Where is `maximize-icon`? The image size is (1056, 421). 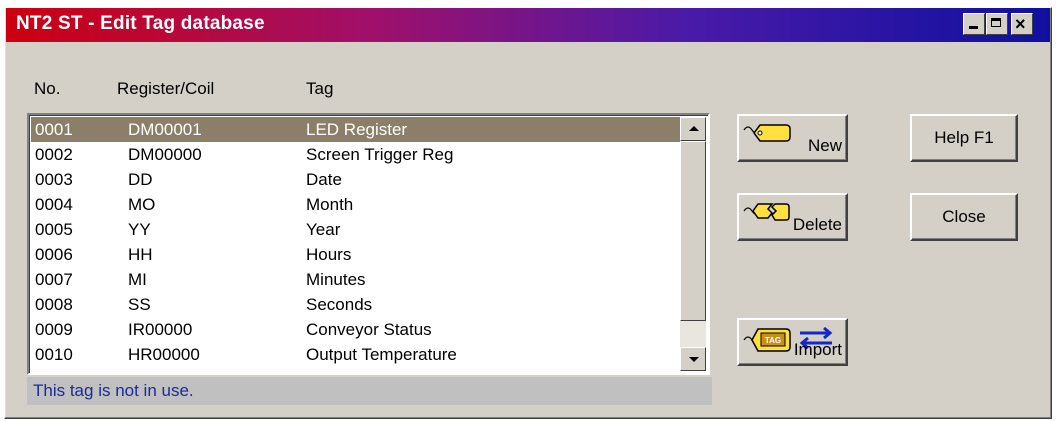
maximize-icon is located at coordinates (997, 24).